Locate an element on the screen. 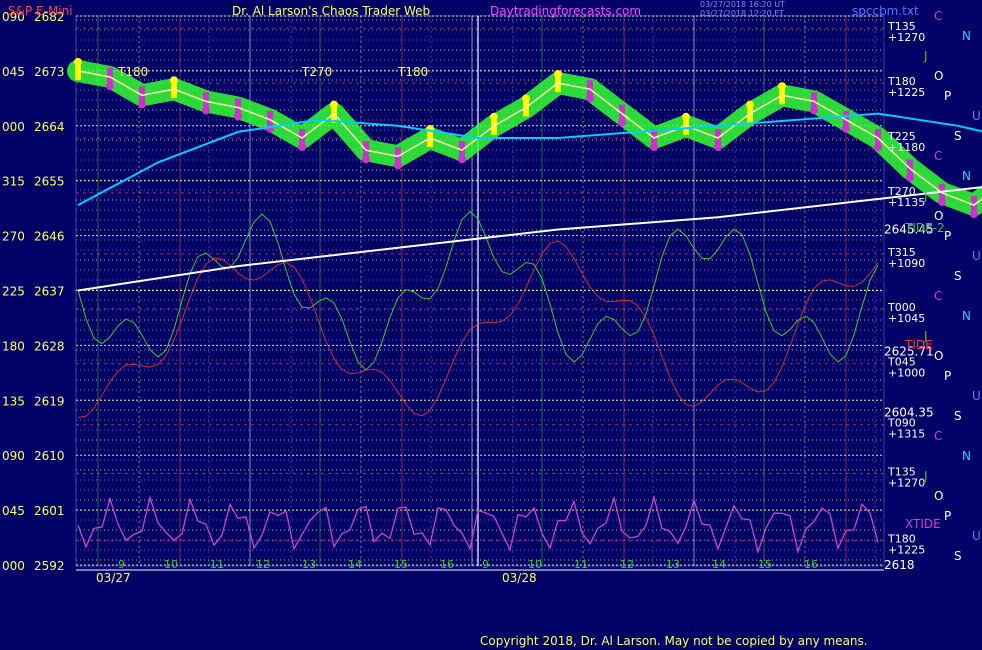 The image size is (982, 650). y-angle-label: 180 is located at coordinates (13, 346).